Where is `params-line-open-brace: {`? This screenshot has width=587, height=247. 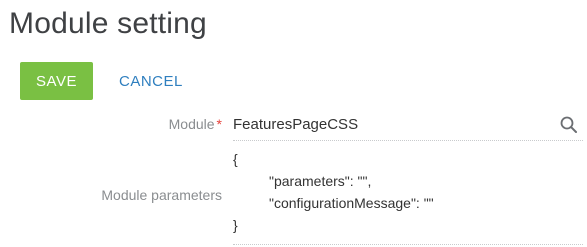 params-line-open-brace: { is located at coordinates (235, 159).